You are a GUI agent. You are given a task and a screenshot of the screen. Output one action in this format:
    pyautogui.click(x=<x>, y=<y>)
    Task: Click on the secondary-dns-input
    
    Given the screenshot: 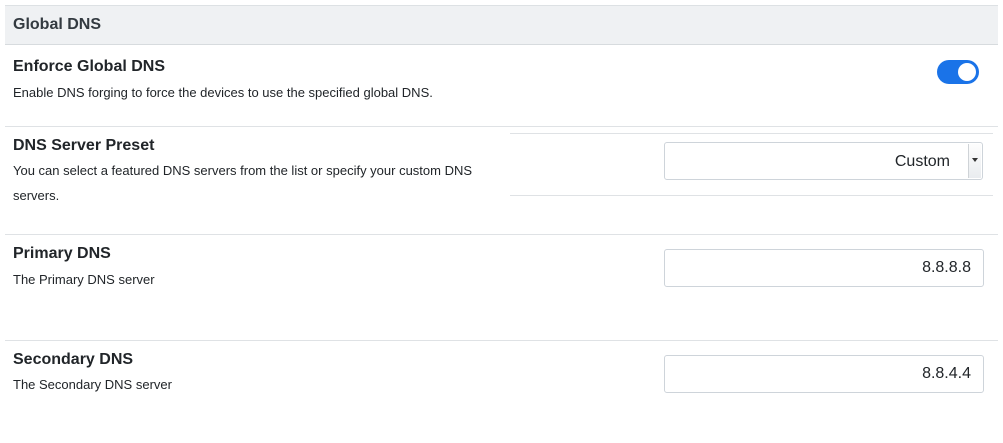 What is the action you would take?
    pyautogui.click(x=824, y=374)
    